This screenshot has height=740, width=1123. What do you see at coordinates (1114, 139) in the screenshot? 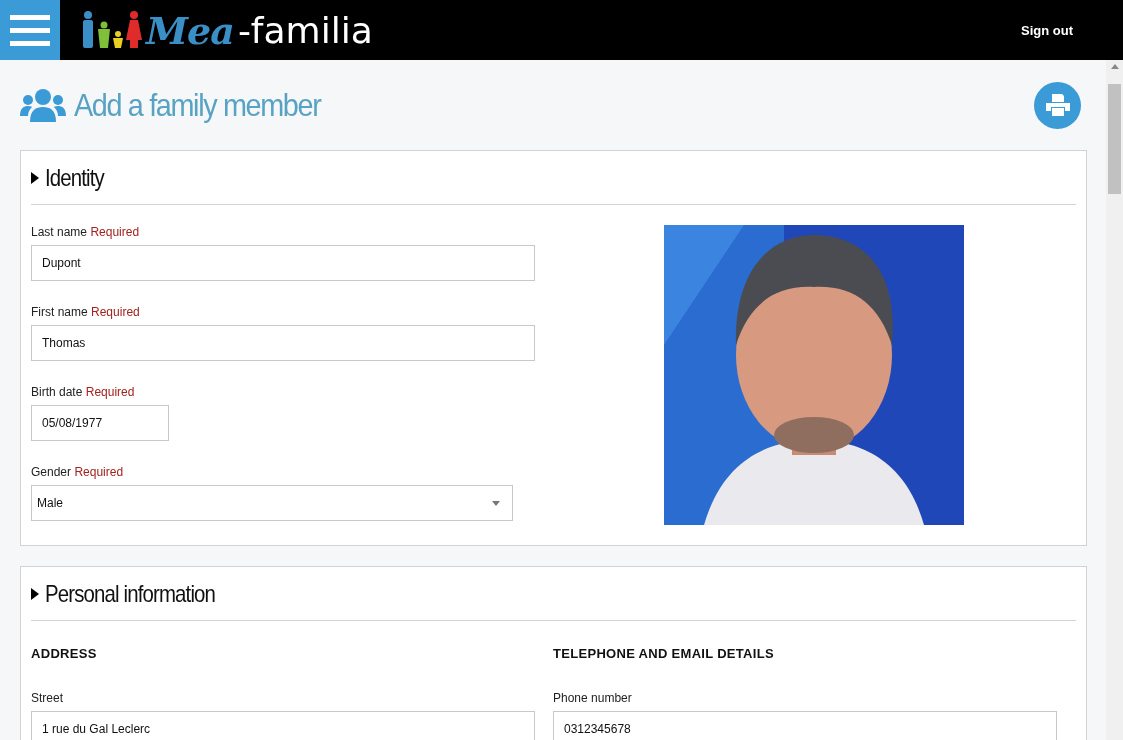
I see `scrollbar-thumb` at bounding box center [1114, 139].